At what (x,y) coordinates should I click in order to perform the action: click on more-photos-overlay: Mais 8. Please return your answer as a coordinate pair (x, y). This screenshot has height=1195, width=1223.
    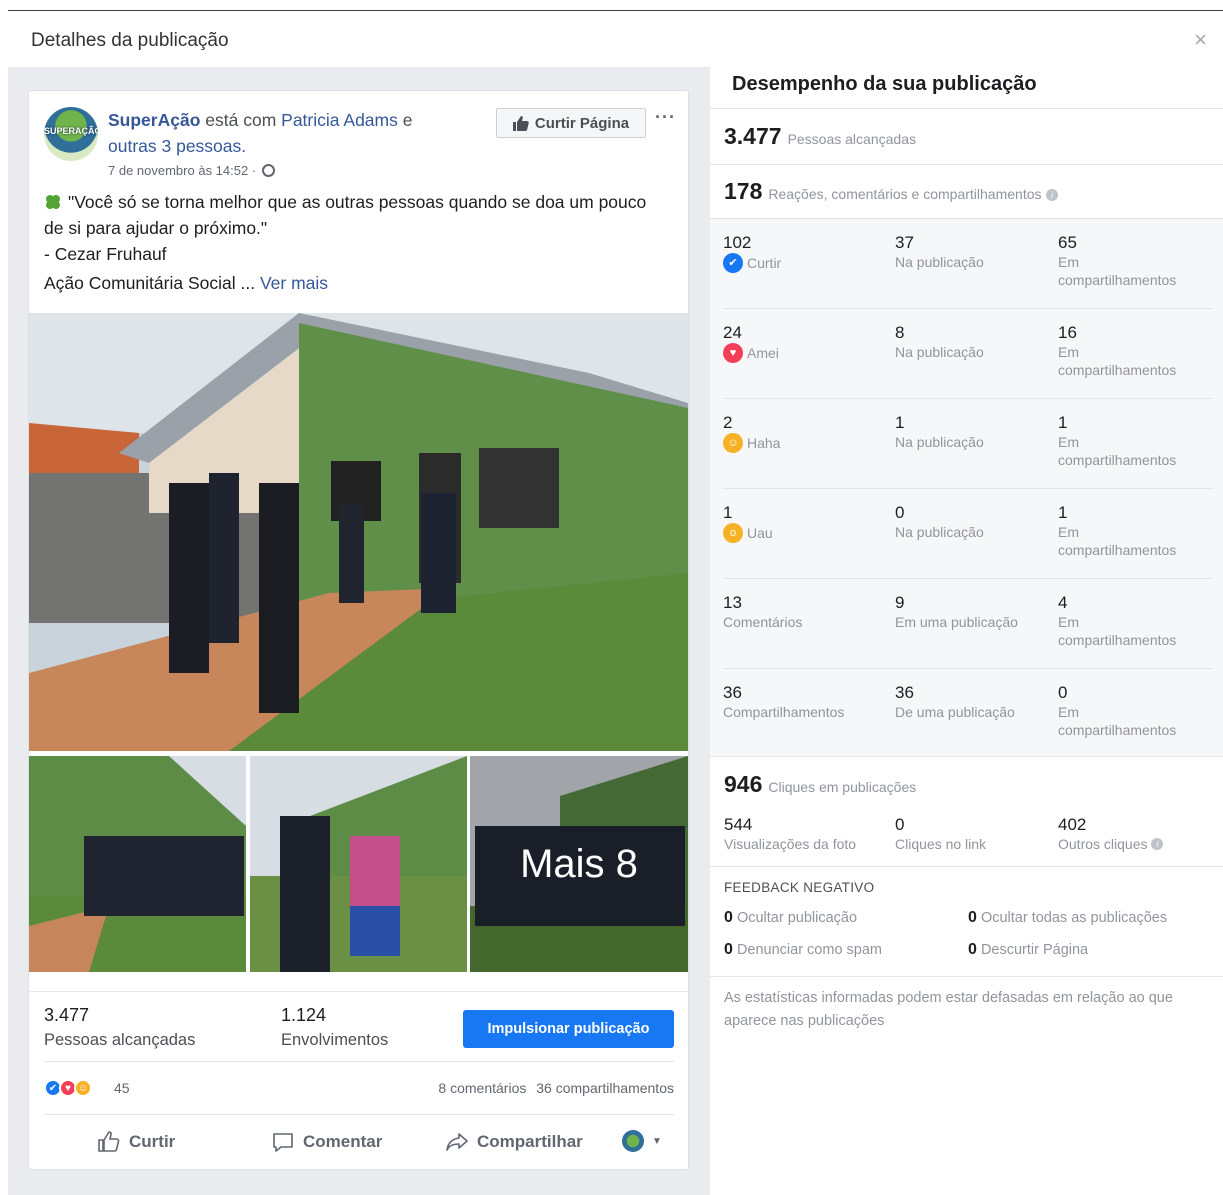
    Looking at the image, I should click on (579, 864).